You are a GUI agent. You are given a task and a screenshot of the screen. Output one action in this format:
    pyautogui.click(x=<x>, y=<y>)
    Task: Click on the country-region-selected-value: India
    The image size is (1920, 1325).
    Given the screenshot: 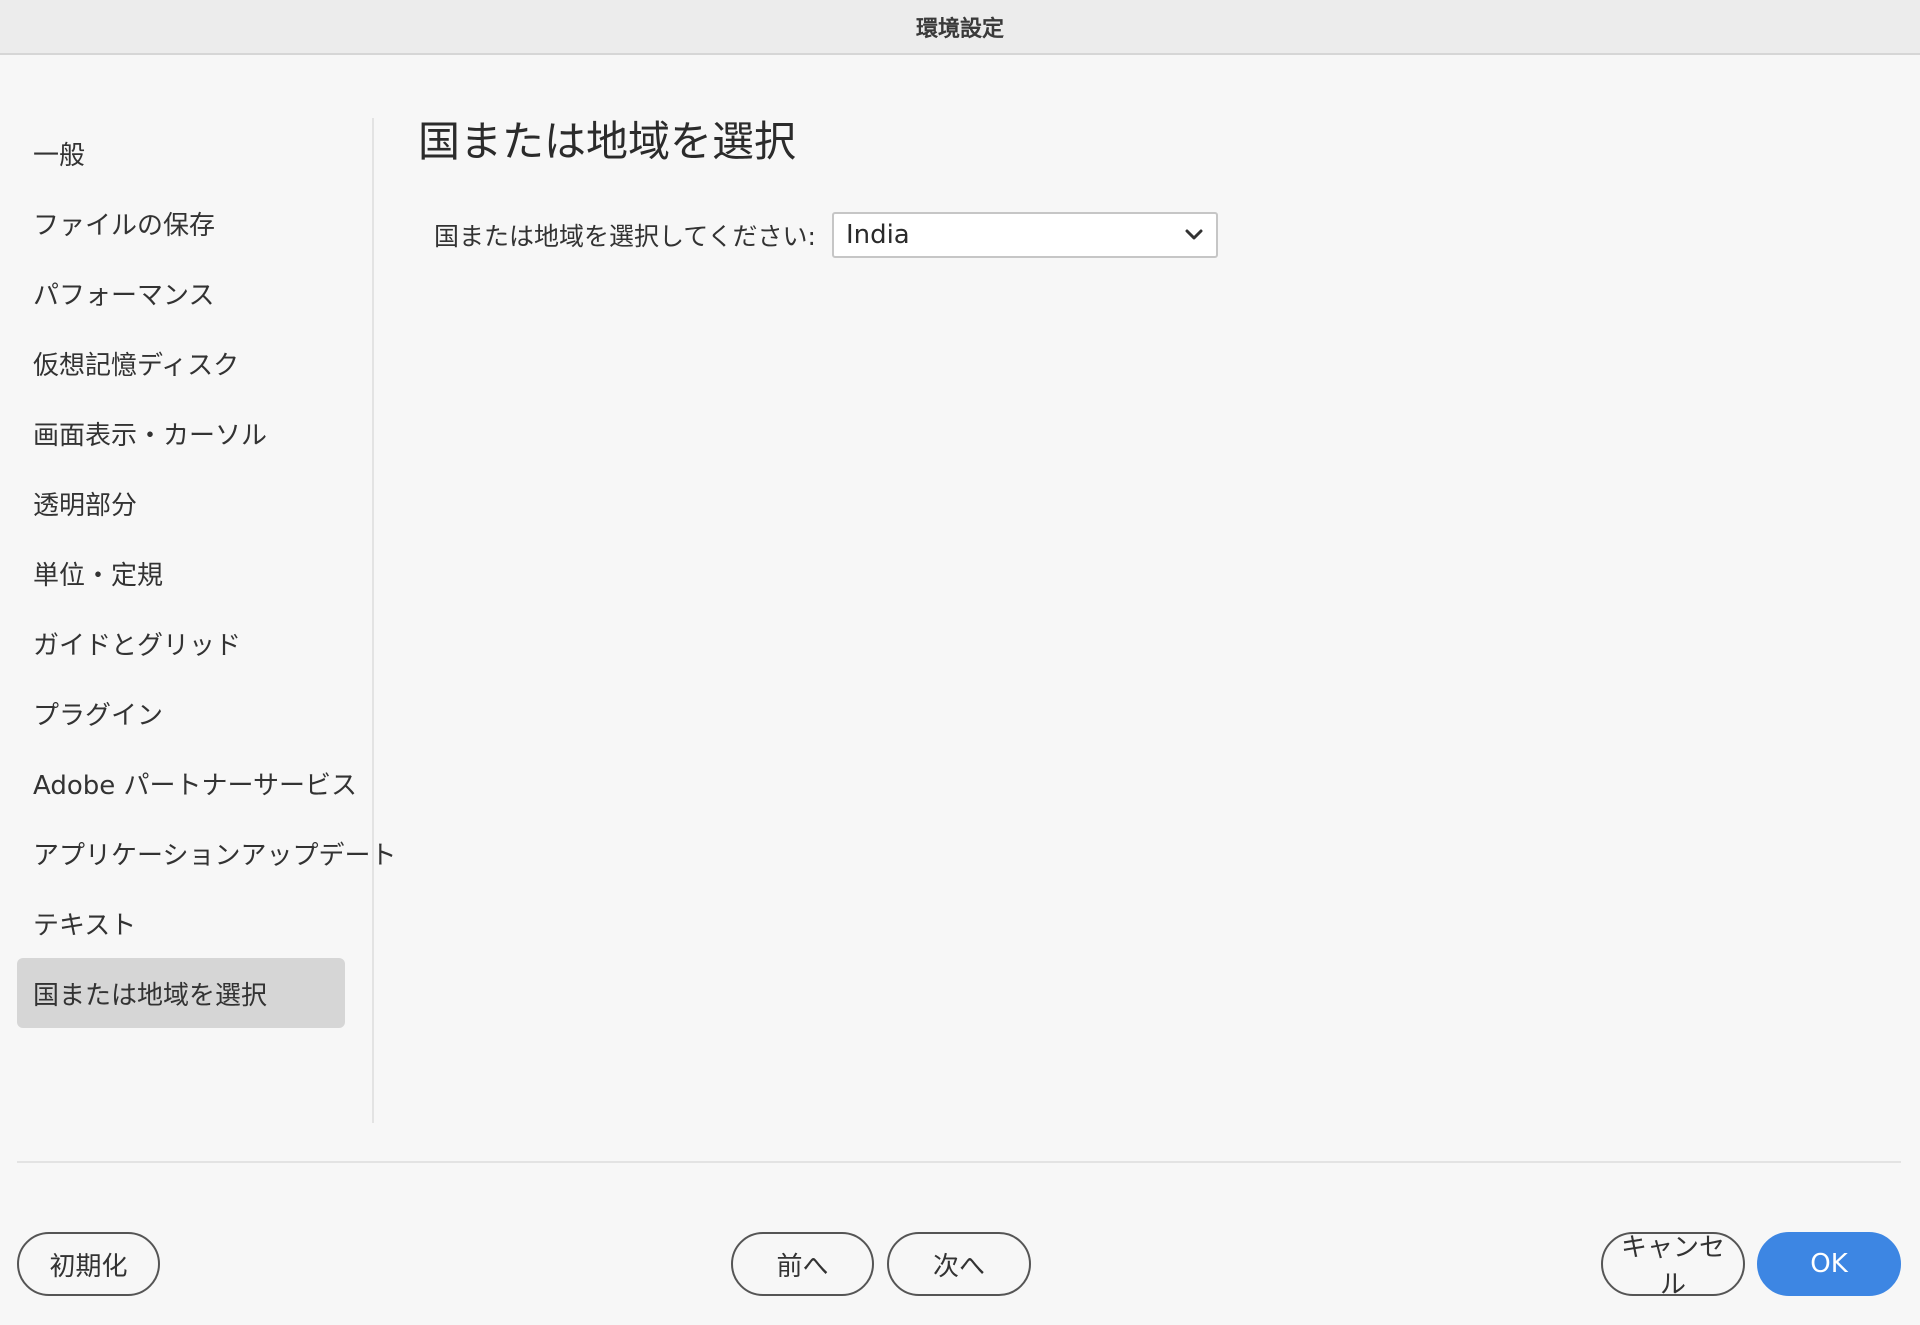 What is the action you would take?
    pyautogui.click(x=877, y=235)
    